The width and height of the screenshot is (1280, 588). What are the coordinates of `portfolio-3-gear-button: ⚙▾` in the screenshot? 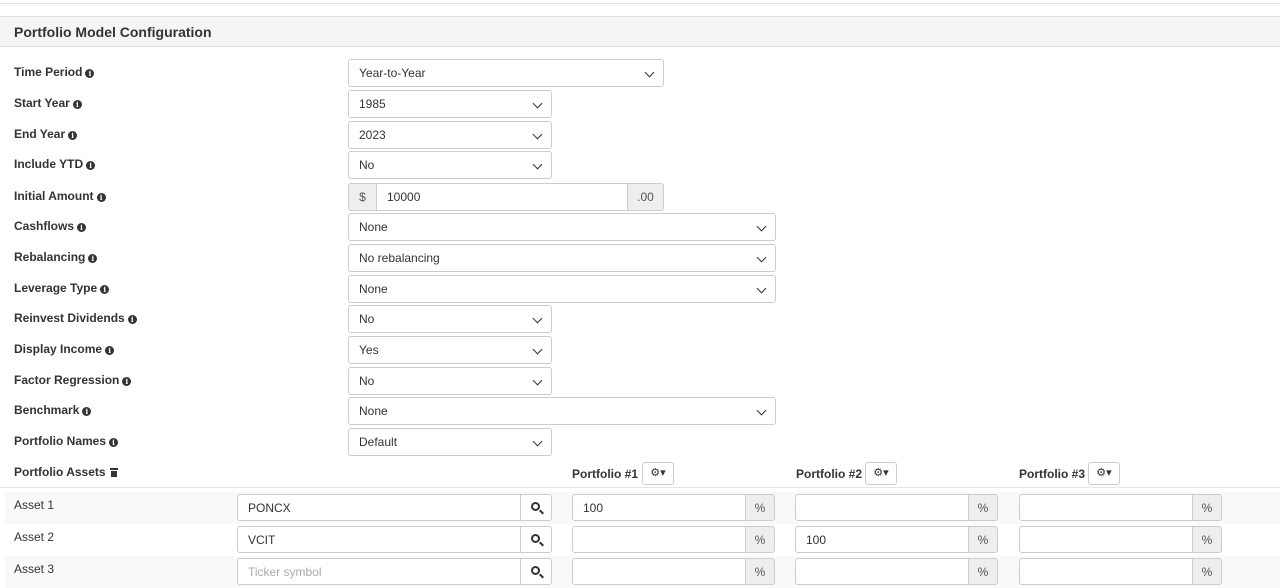 It's located at (1104, 473).